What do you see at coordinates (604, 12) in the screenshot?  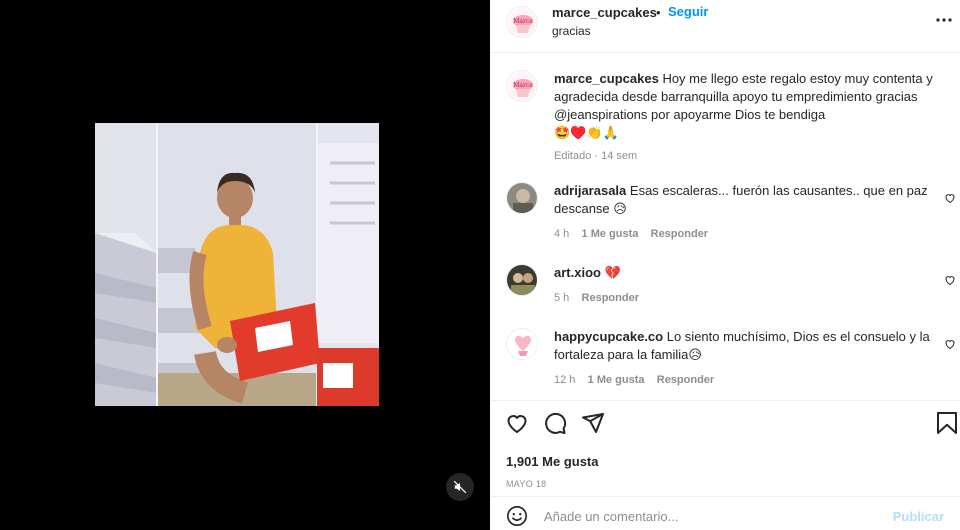 I see `header-username: marce_cupcakes` at bounding box center [604, 12].